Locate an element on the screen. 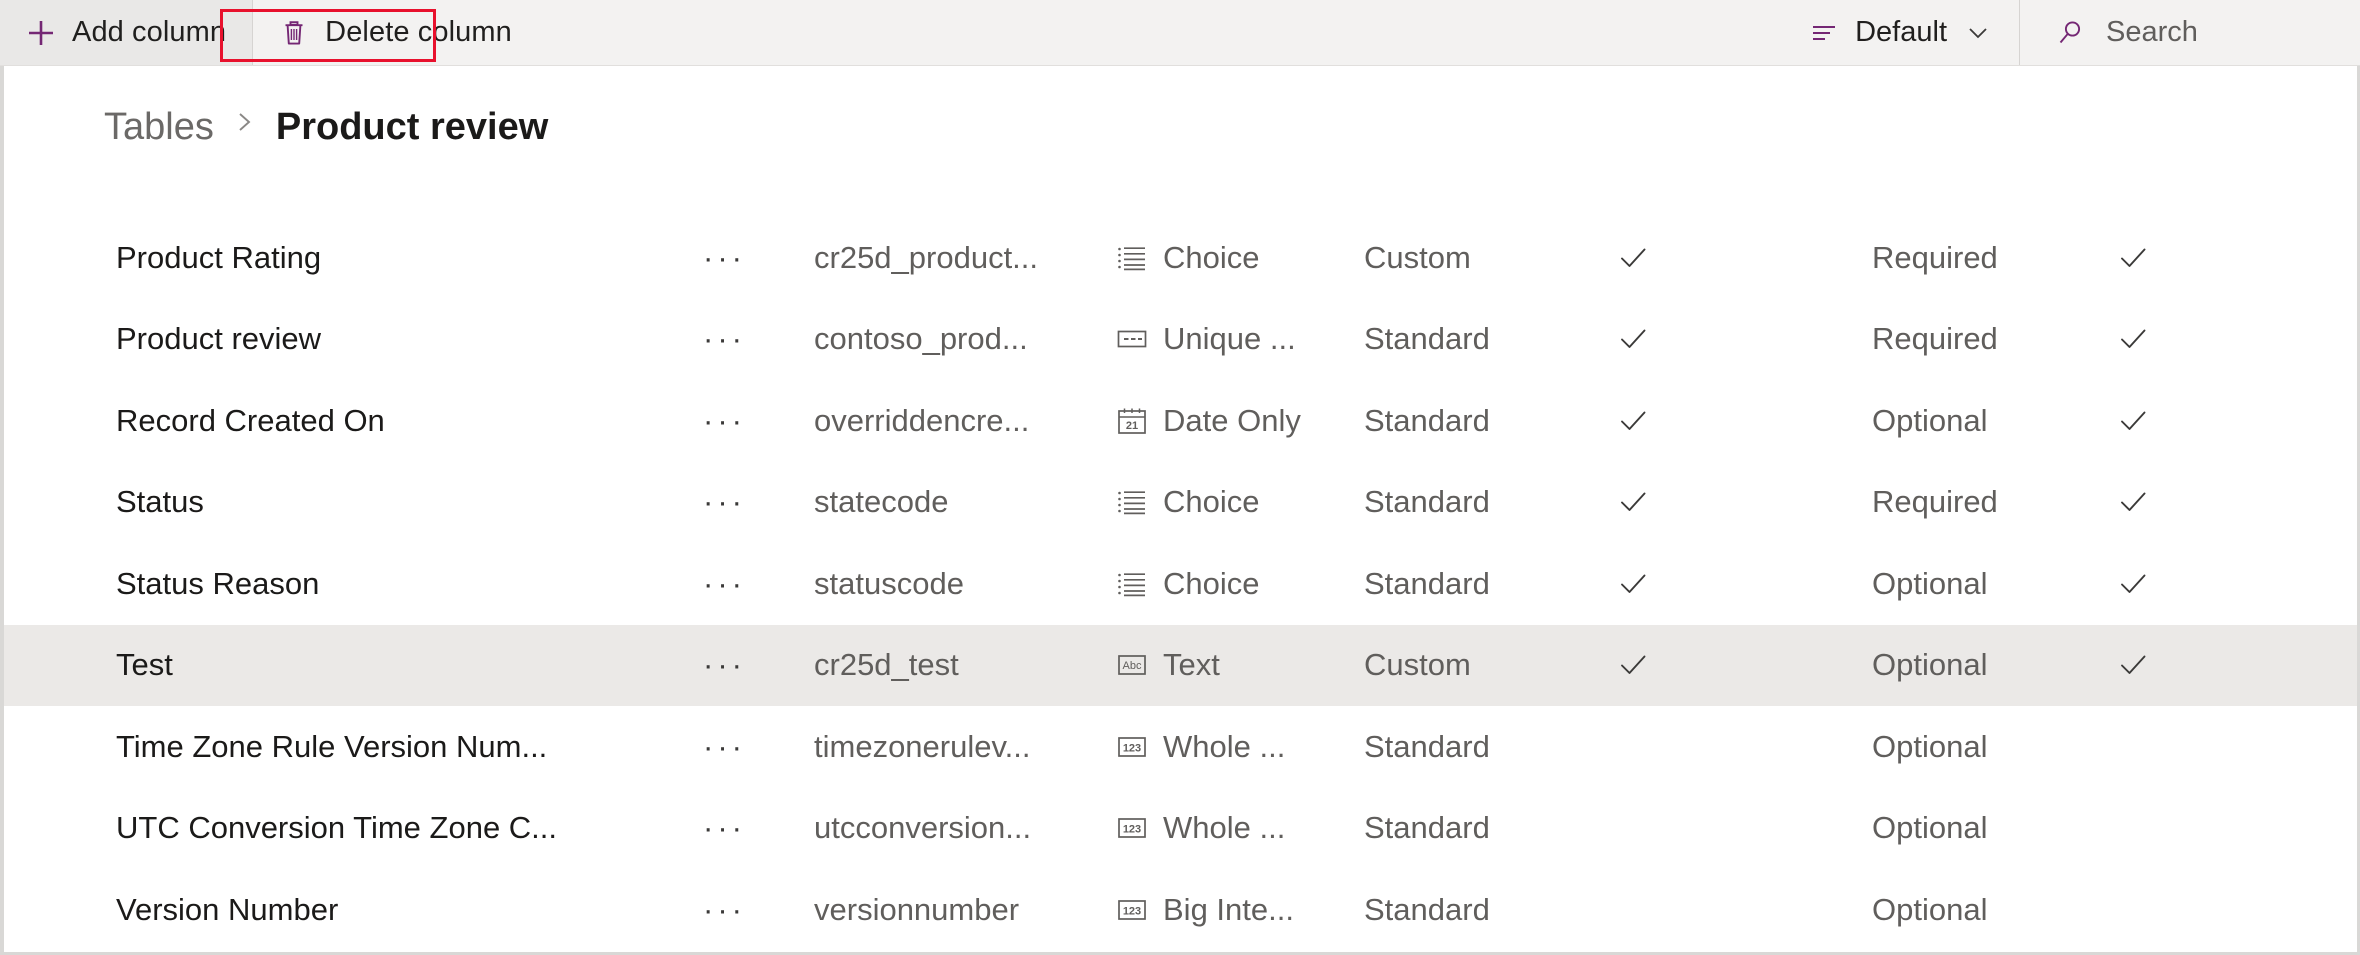  delete-column-label: Delete column is located at coordinates (418, 32).